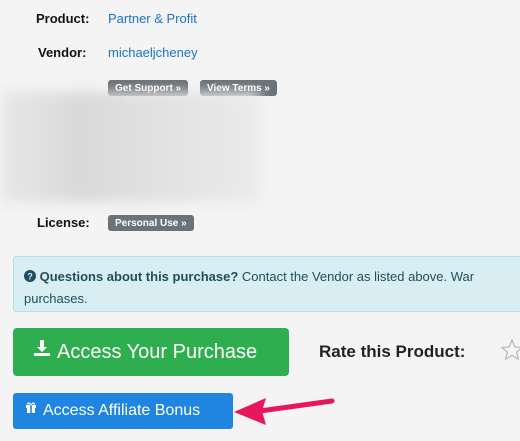 Image resolution: width=520 pixels, height=441 pixels. I want to click on license-button: Personal Use », so click(151, 223).